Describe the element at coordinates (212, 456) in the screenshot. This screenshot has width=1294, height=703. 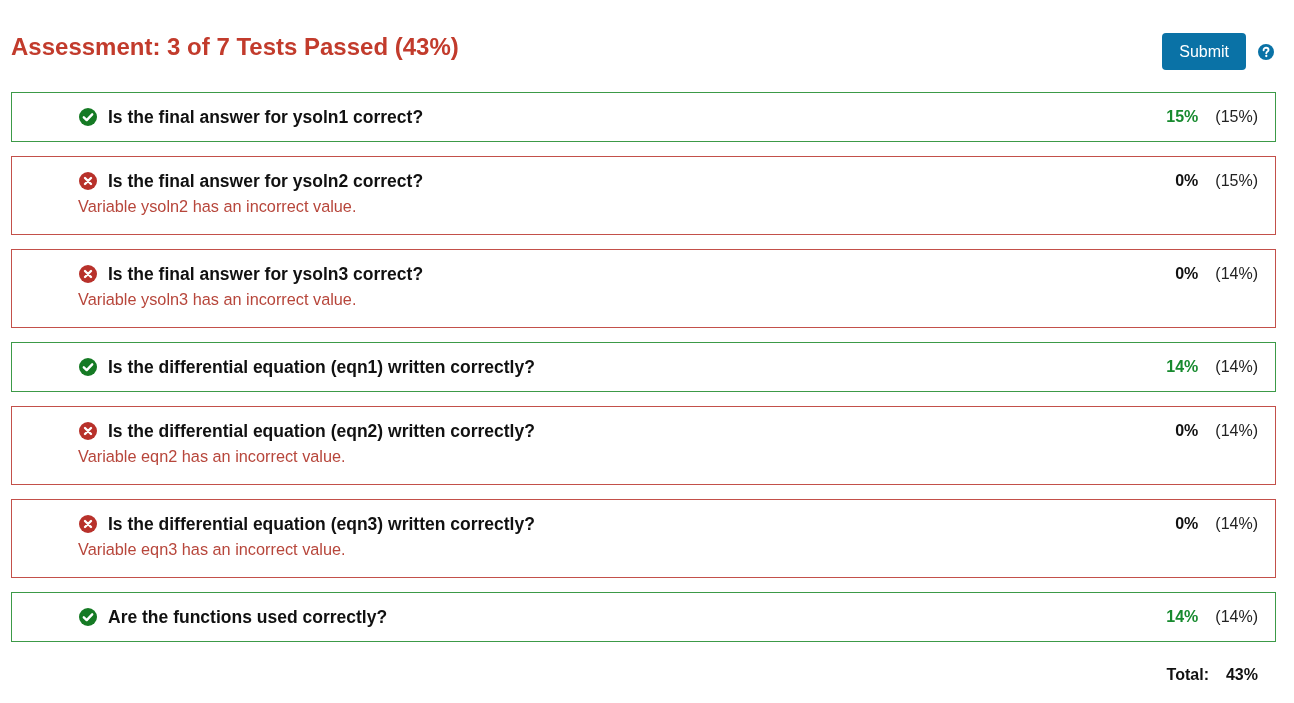
I see `error-message: Variable eqn2 has an incorrect value.` at that location.